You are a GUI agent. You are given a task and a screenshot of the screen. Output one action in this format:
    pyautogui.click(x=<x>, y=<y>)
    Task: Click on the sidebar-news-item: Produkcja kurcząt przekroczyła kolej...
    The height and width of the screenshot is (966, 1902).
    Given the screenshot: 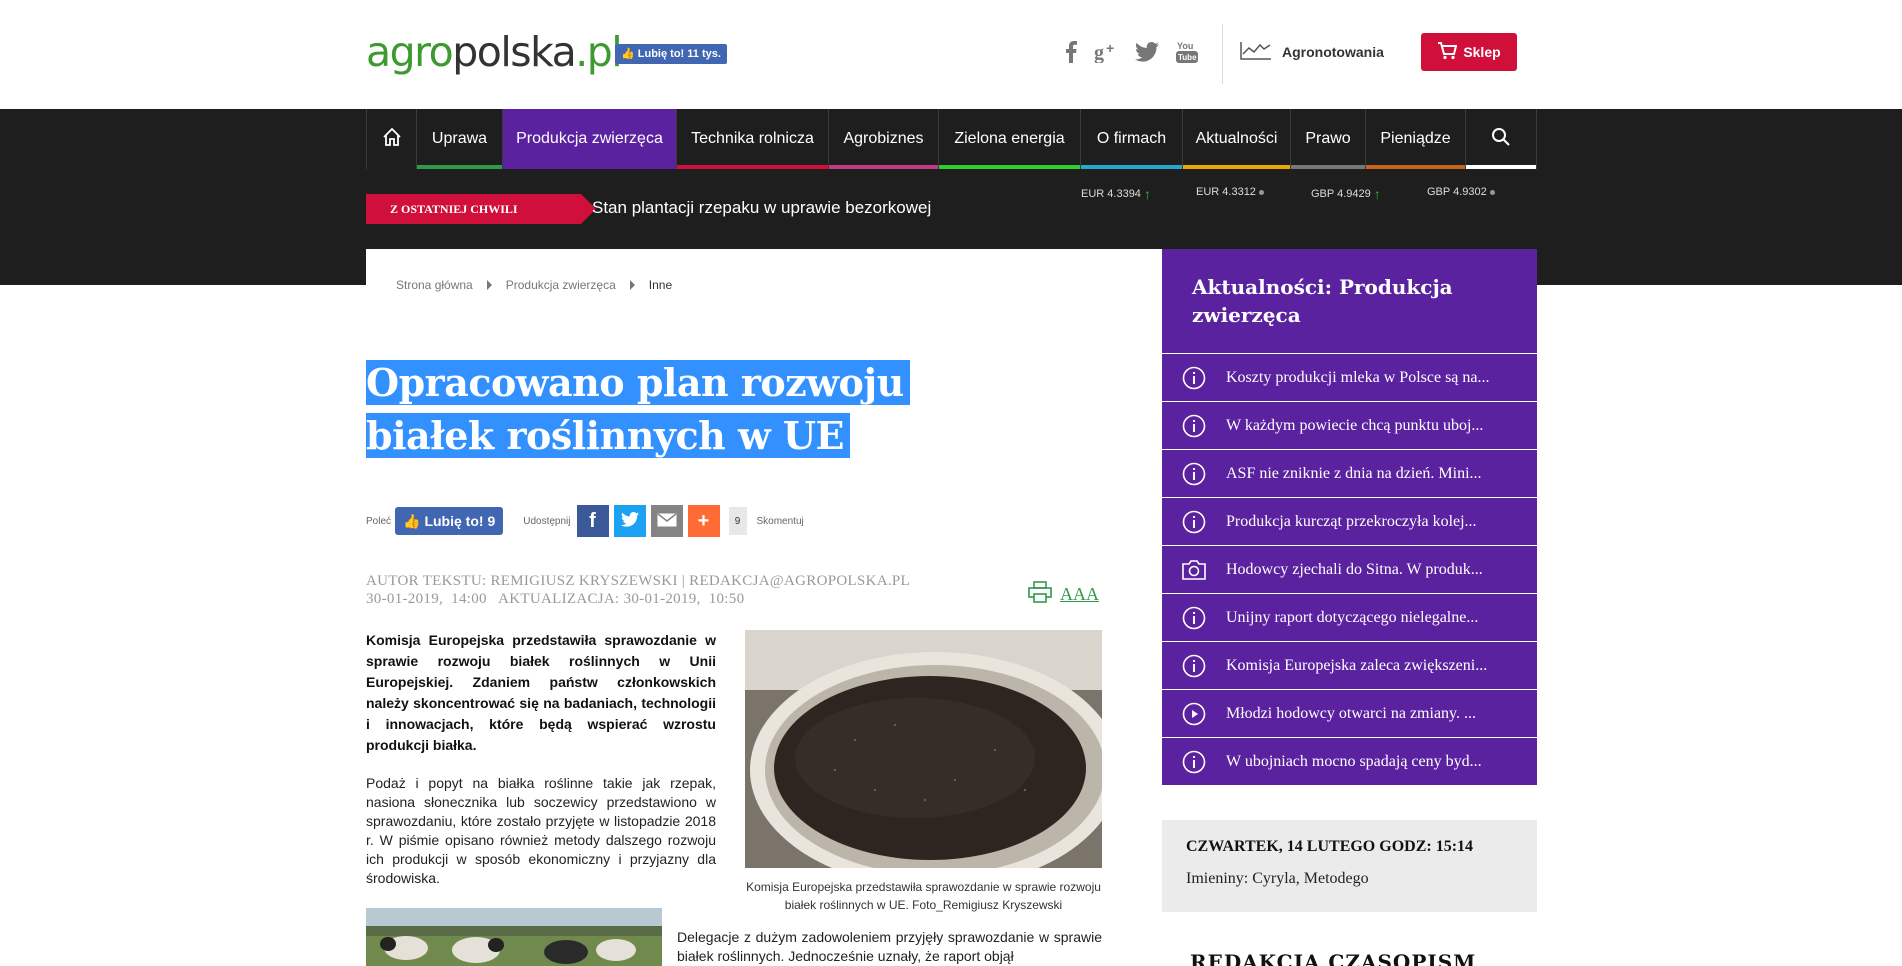 What is the action you would take?
    pyautogui.click(x=1349, y=521)
    